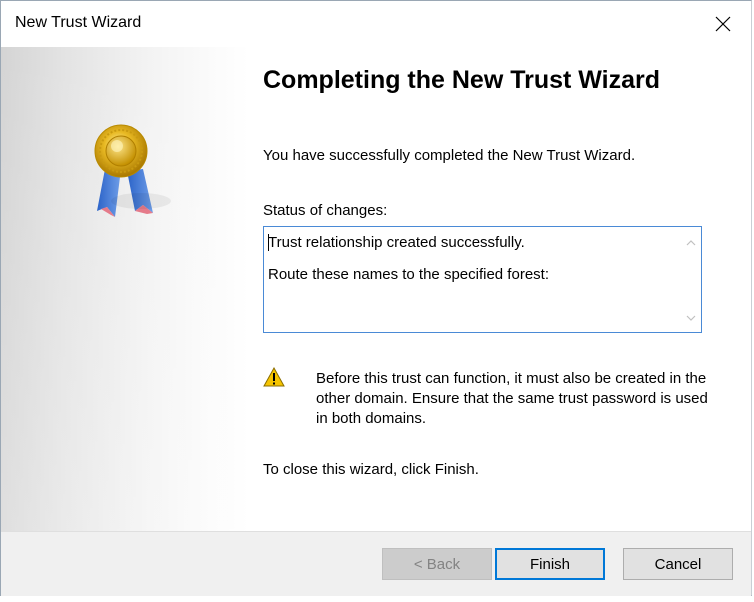 The image size is (754, 602). What do you see at coordinates (376, 563) in the screenshot?
I see `button-bar: < Back Finish Cancel` at bounding box center [376, 563].